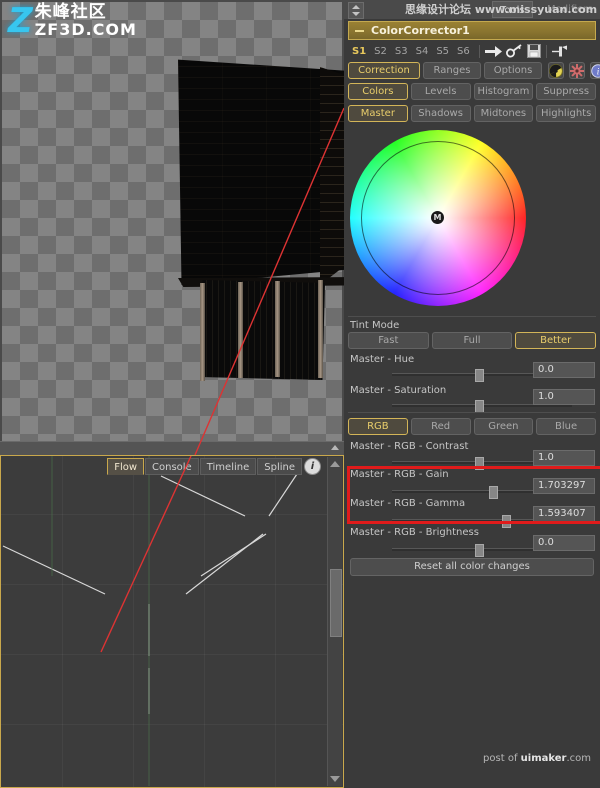 The height and width of the screenshot is (788, 600). What do you see at coordinates (501, 9) in the screenshot?
I see `missyuan-watermark: 思缘设计论坛 www.missyuan.com` at bounding box center [501, 9].